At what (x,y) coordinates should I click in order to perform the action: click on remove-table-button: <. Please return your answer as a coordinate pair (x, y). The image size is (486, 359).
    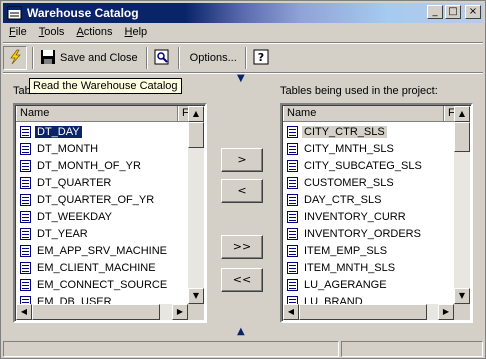
    Looking at the image, I should click on (242, 191).